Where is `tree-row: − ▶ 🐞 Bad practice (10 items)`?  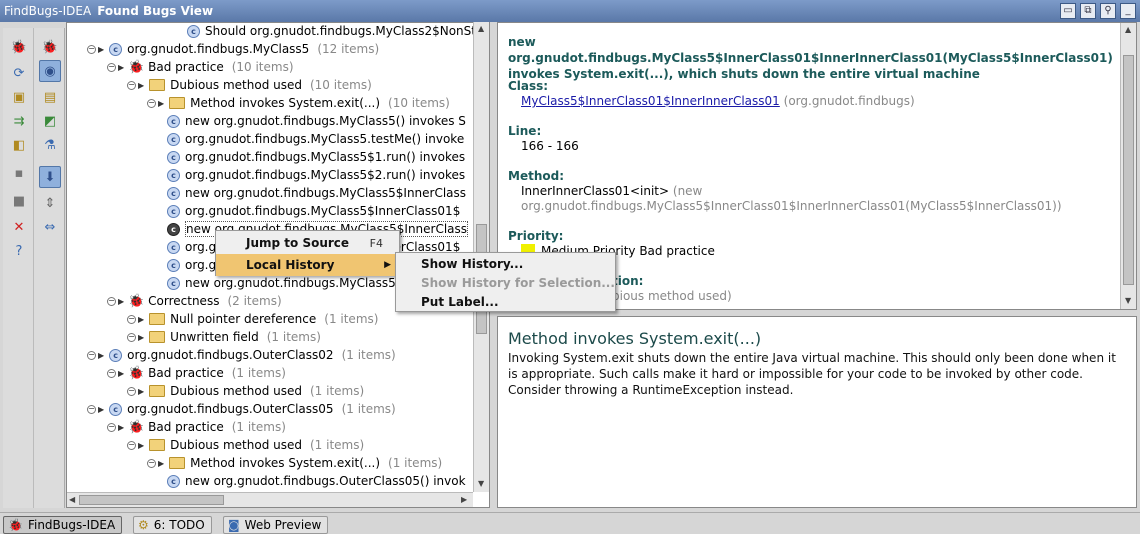 tree-row: − ▶ 🐞 Bad practice (10 items) is located at coordinates (200, 67).